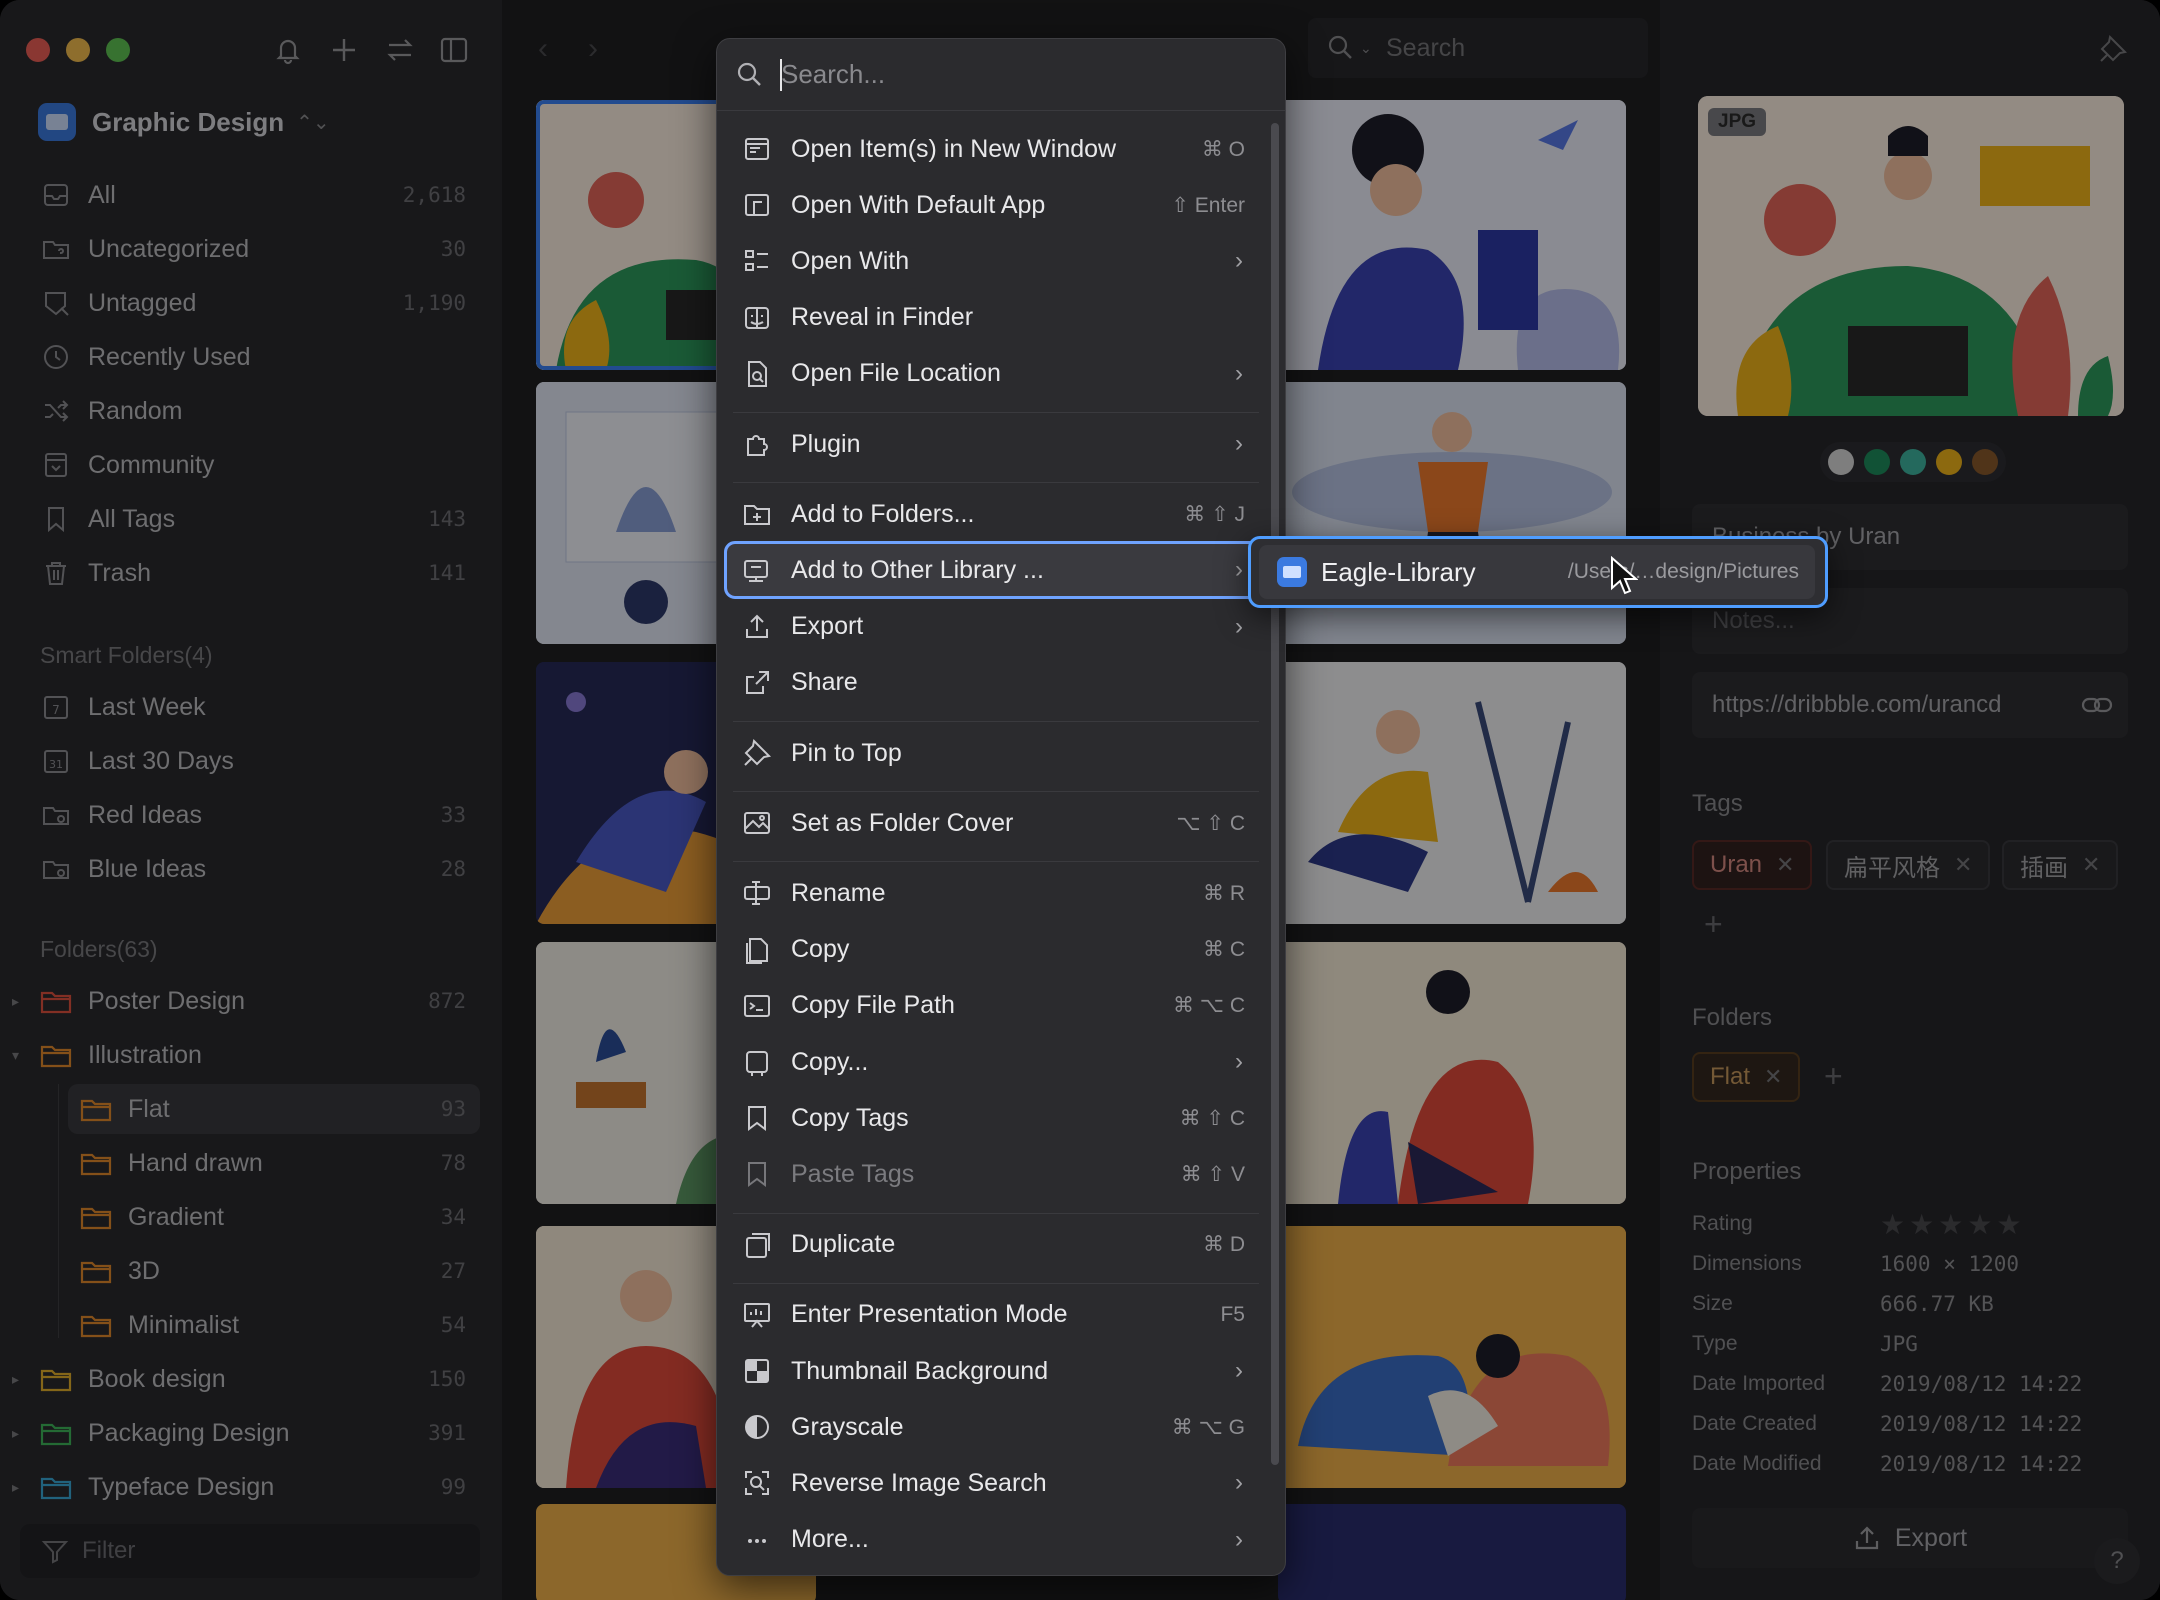  What do you see at coordinates (757, 753) in the screenshot?
I see `pin-icon` at bounding box center [757, 753].